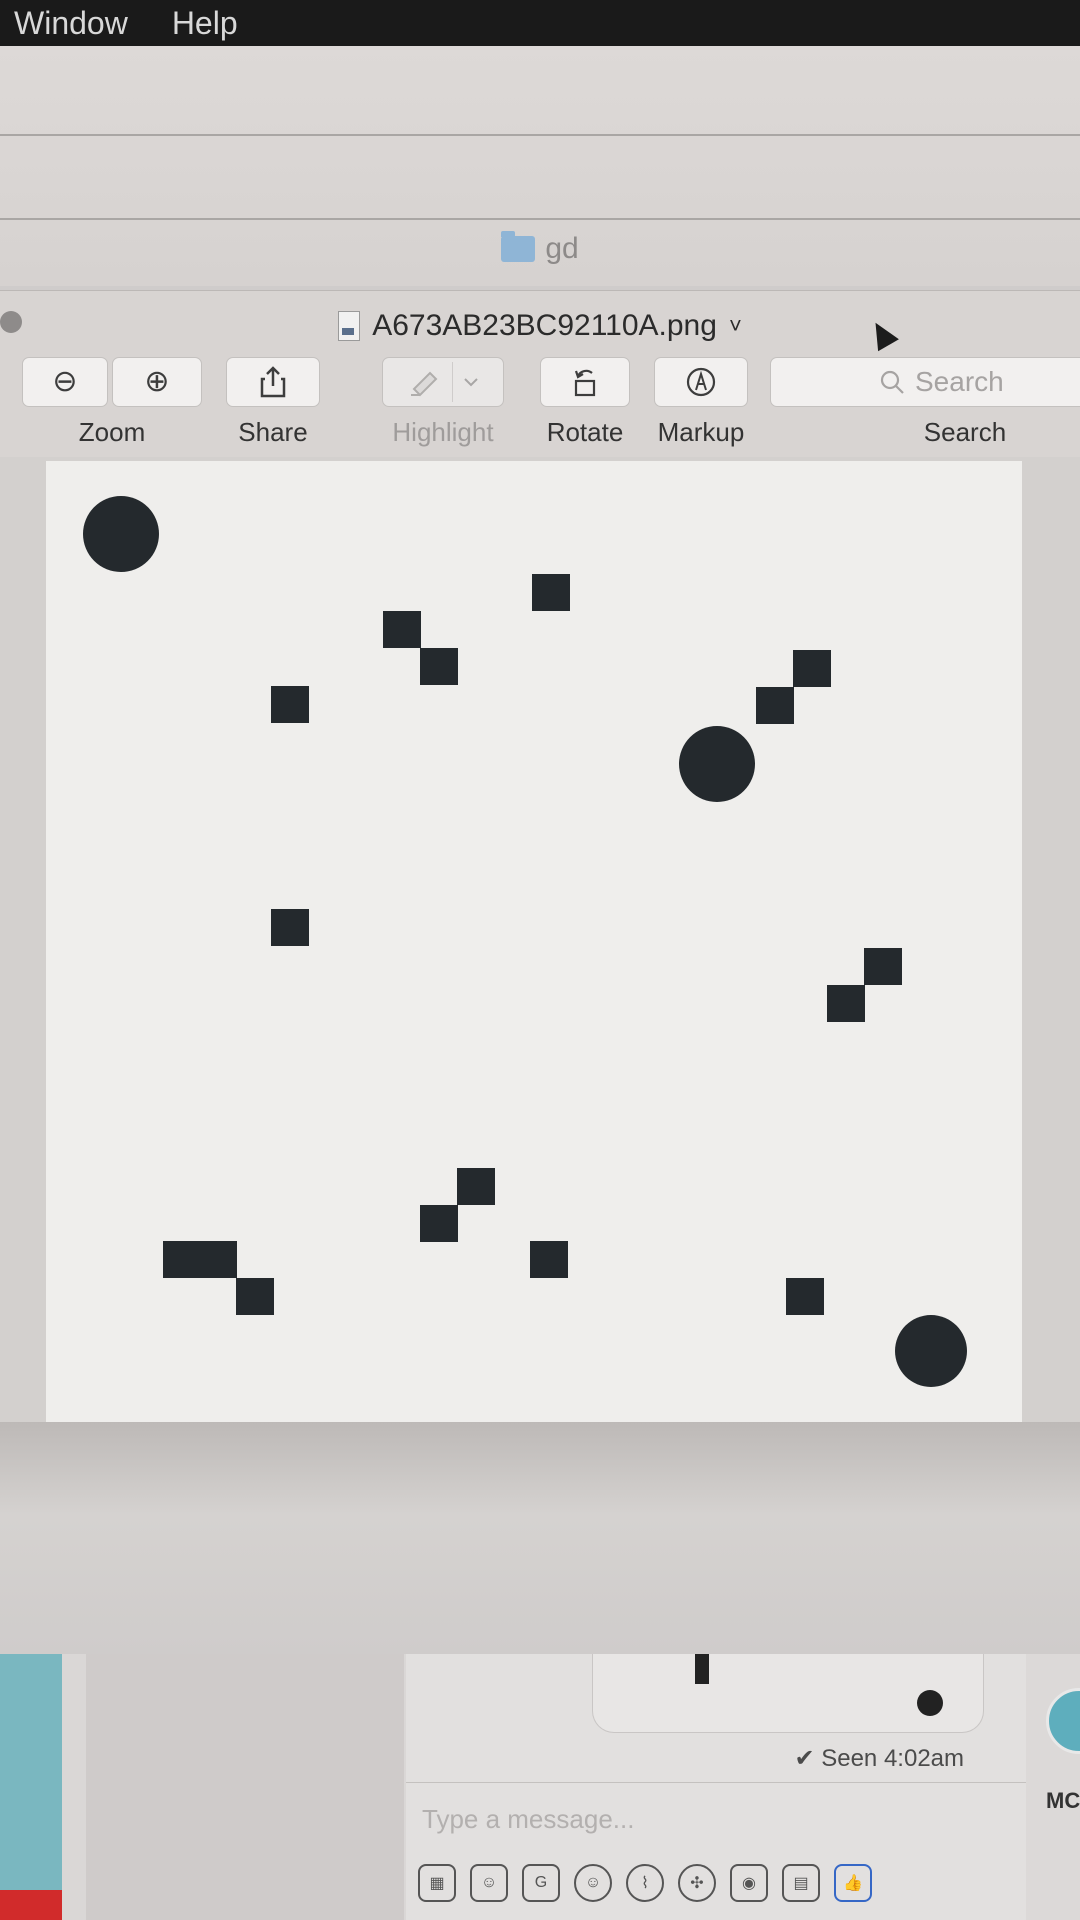 The height and width of the screenshot is (1920, 1080). I want to click on chevron-down-icon, so click(470, 382).